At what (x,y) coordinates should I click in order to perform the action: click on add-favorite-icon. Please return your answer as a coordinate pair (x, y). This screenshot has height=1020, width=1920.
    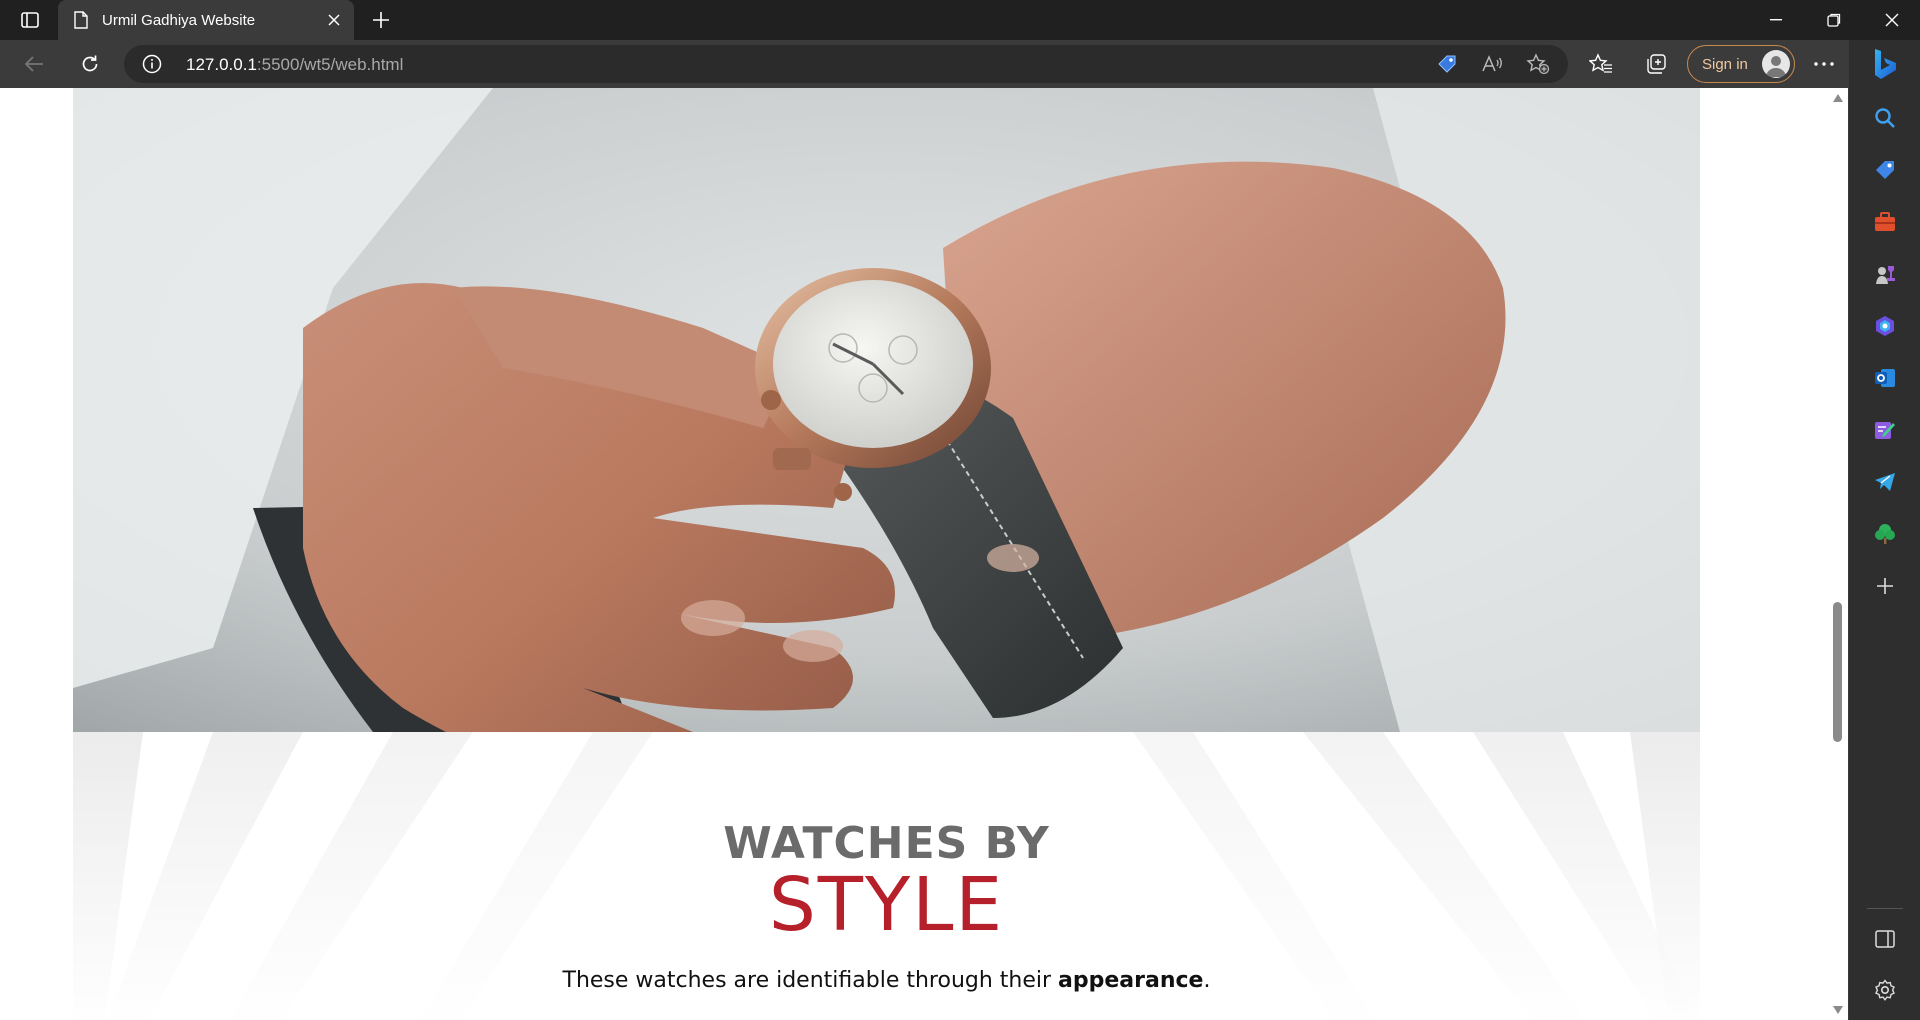
    Looking at the image, I should click on (1538, 64).